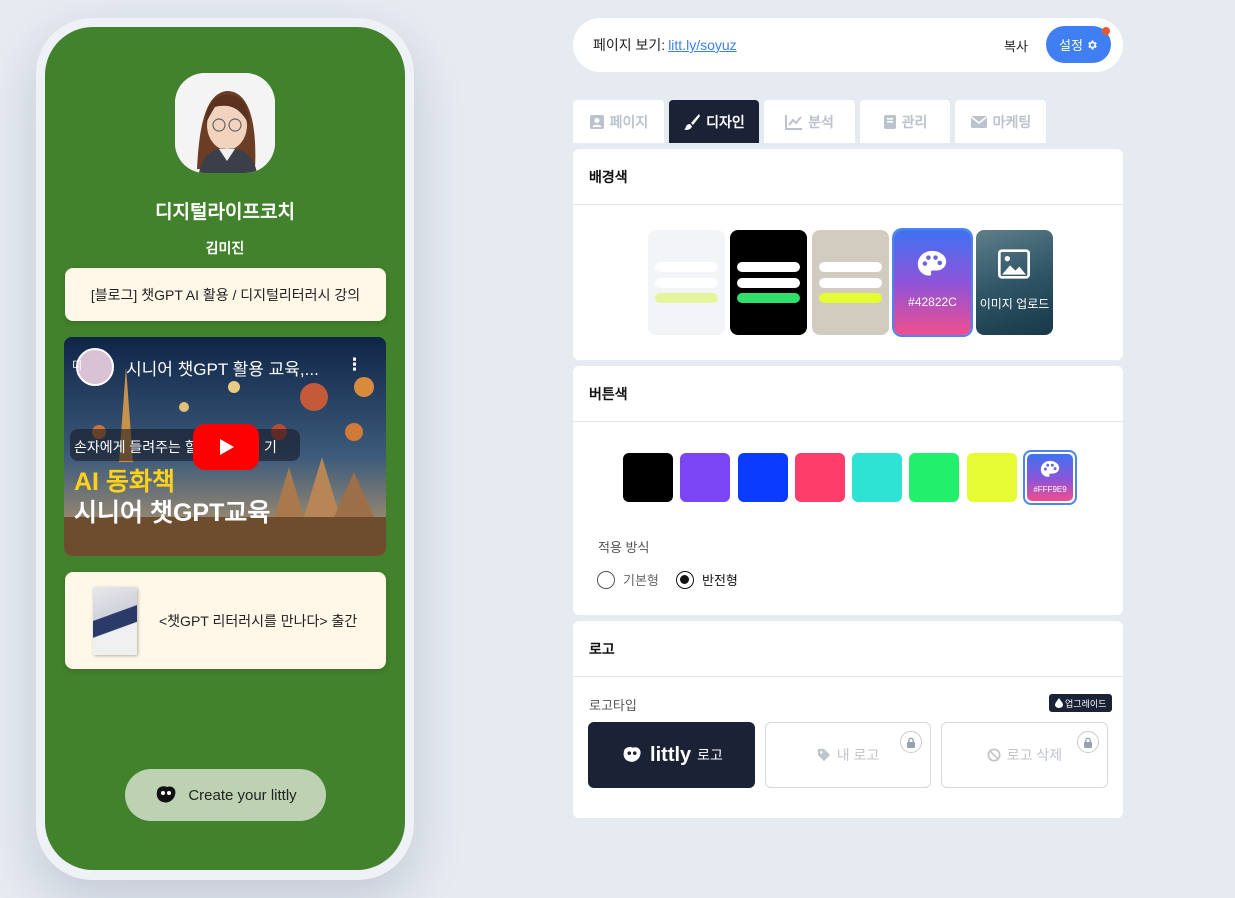  I want to click on page-url-bar: 페이지 보기: litt.ly/soyuz 복사 설정, so click(848, 45).